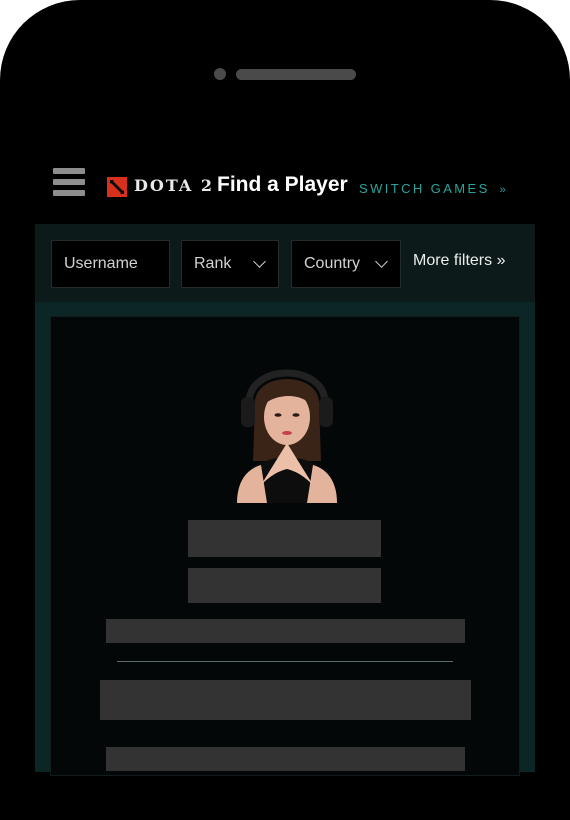 This screenshot has height=820, width=570. Describe the element at coordinates (117, 187) in the screenshot. I see `dota-logo-icon` at that location.